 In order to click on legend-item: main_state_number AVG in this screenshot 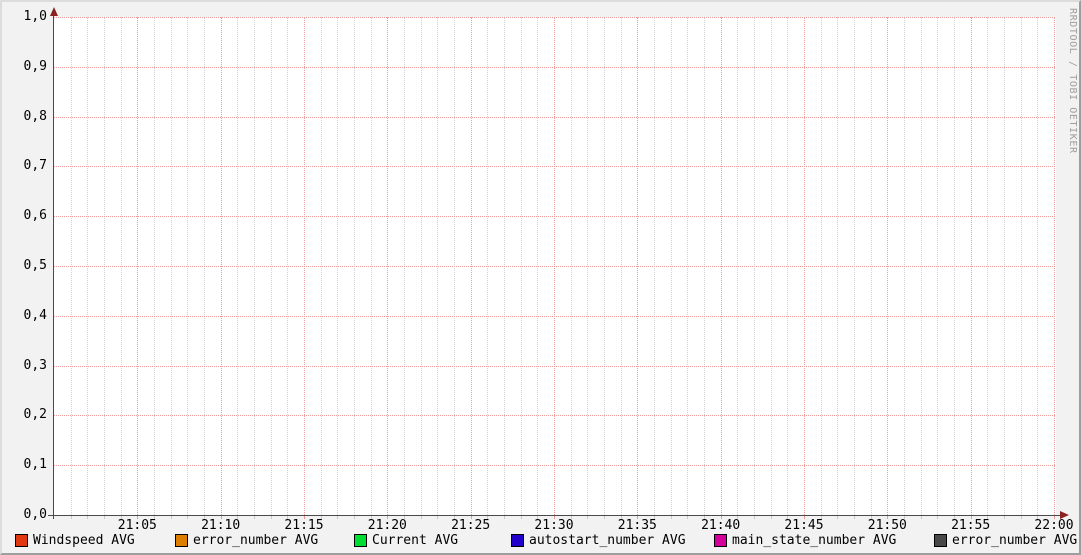, I will do `click(805, 540)`.